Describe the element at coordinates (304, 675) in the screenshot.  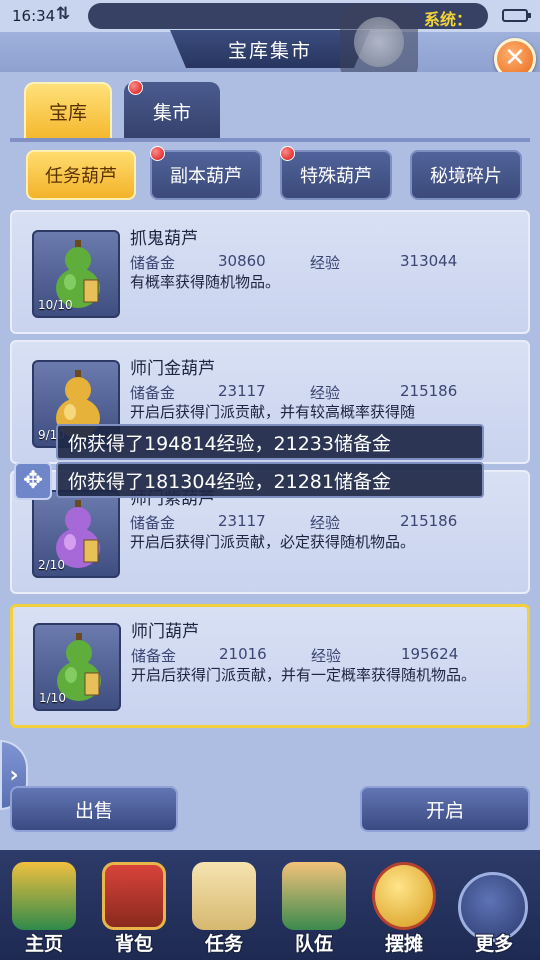
I see `item-description: 开启后获得门派贡献，并有一定概率获得随机物品。` at that location.